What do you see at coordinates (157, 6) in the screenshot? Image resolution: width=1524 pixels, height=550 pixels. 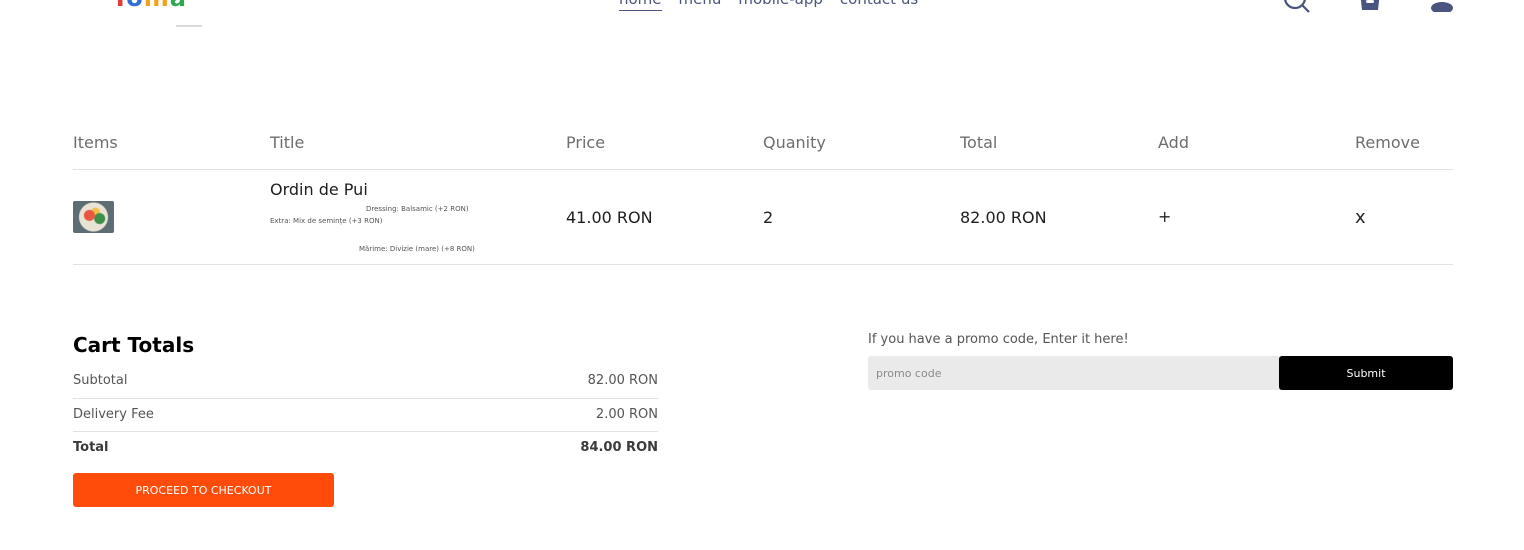 I see `logo-letter: m` at bounding box center [157, 6].